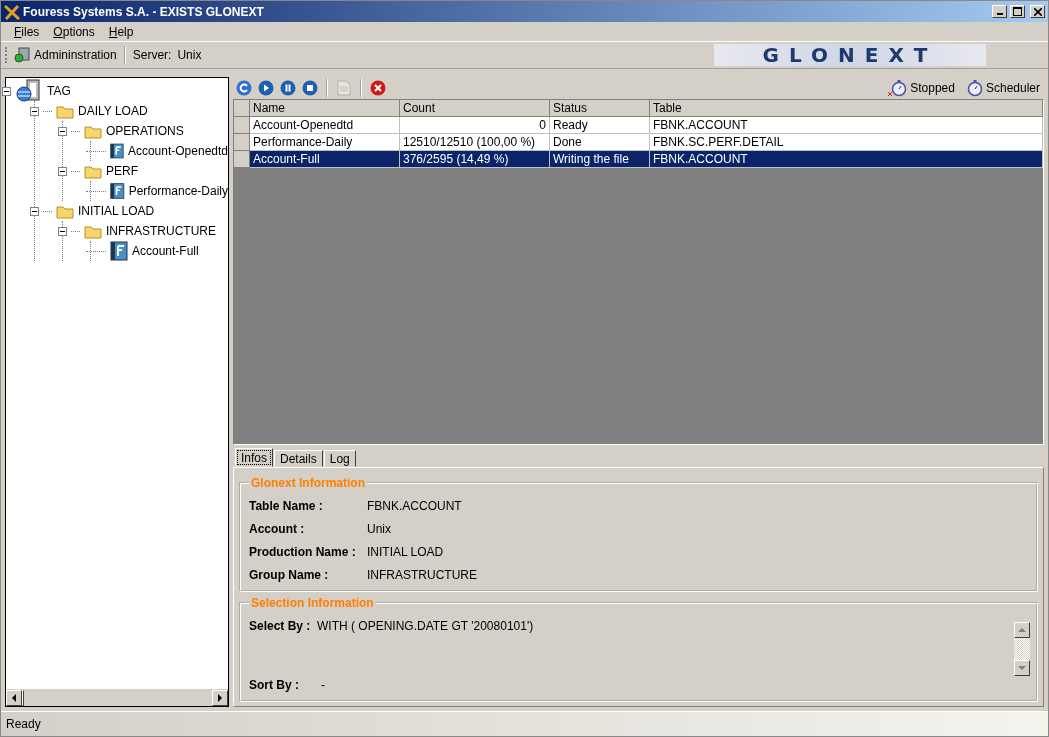 Image resolution: width=1049 pixels, height=737 pixels. Describe the element at coordinates (145, 131) in the screenshot. I see `tree-item-label: OPERATIONS` at that location.